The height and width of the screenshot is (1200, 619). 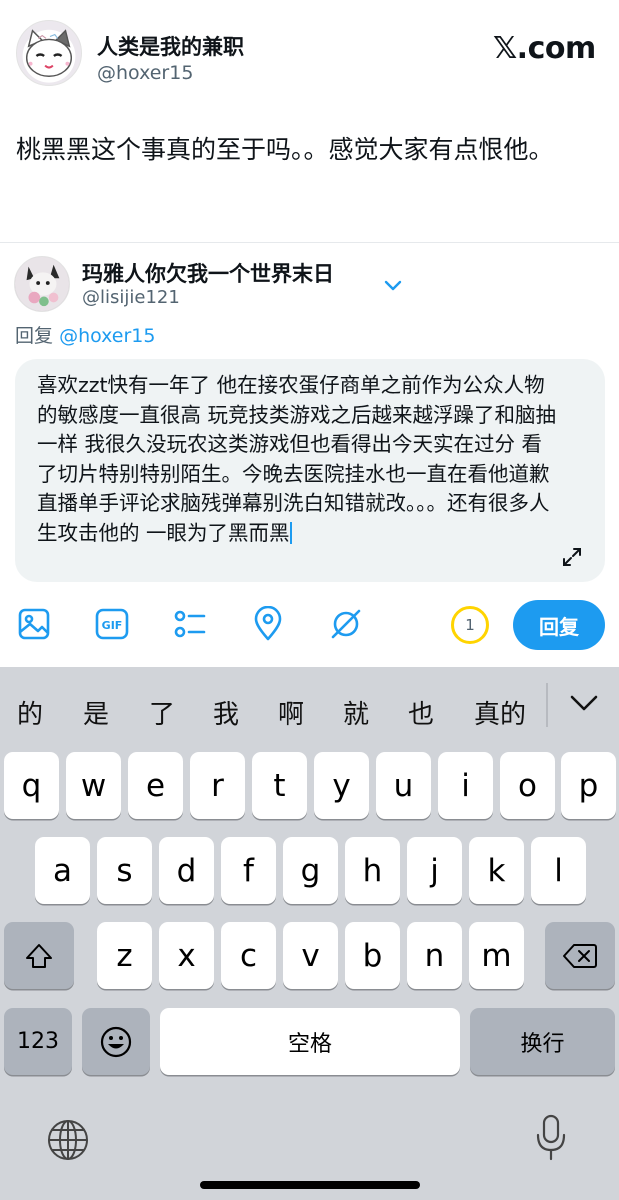 What do you see at coordinates (310, 1041) in the screenshot?
I see `space-key: 空格` at bounding box center [310, 1041].